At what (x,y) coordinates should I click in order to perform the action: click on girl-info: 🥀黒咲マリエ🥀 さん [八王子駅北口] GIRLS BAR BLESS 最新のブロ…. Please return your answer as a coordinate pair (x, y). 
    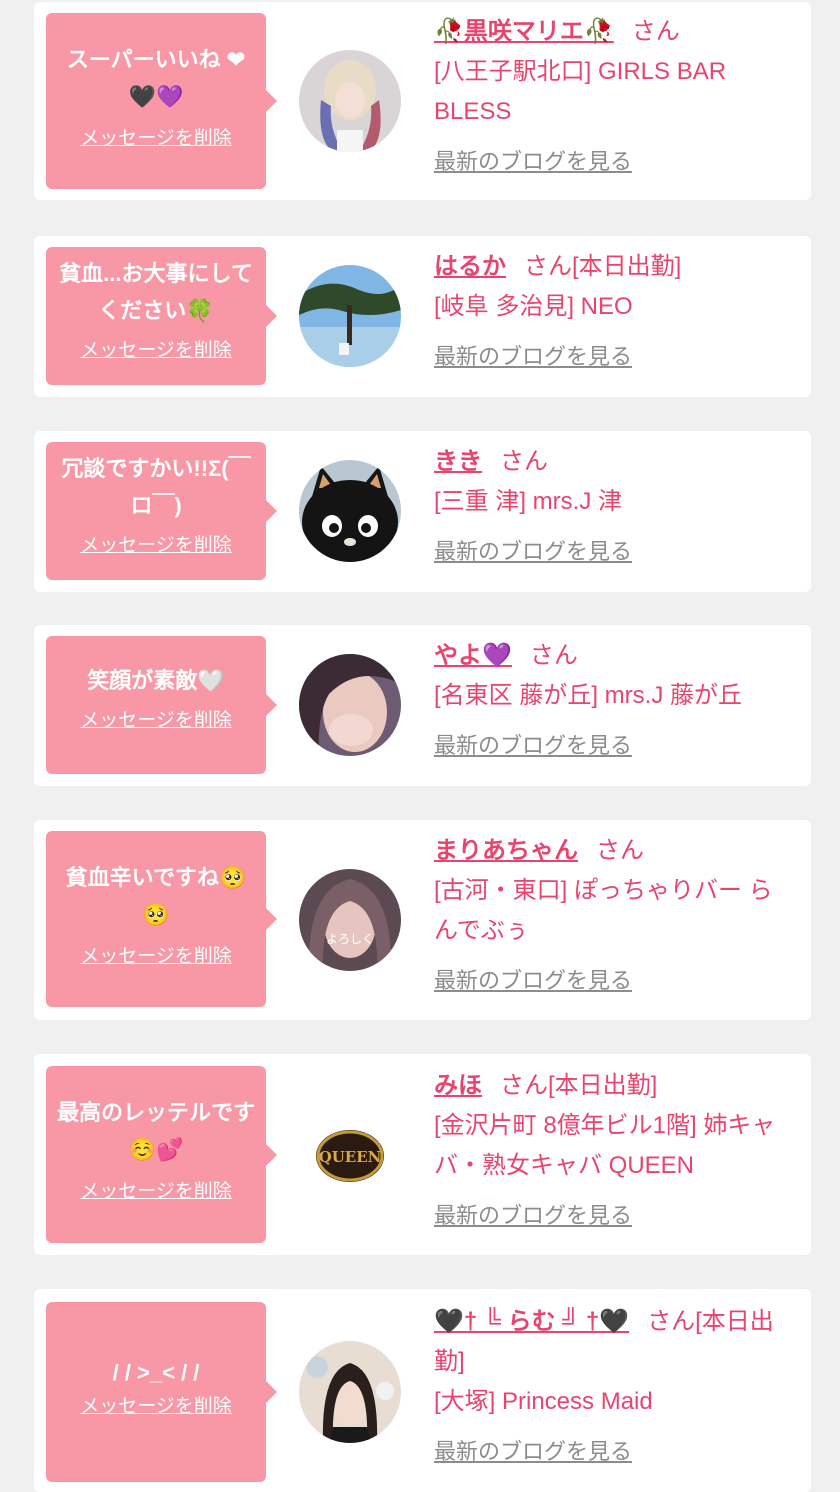
    Looking at the image, I should click on (615, 94).